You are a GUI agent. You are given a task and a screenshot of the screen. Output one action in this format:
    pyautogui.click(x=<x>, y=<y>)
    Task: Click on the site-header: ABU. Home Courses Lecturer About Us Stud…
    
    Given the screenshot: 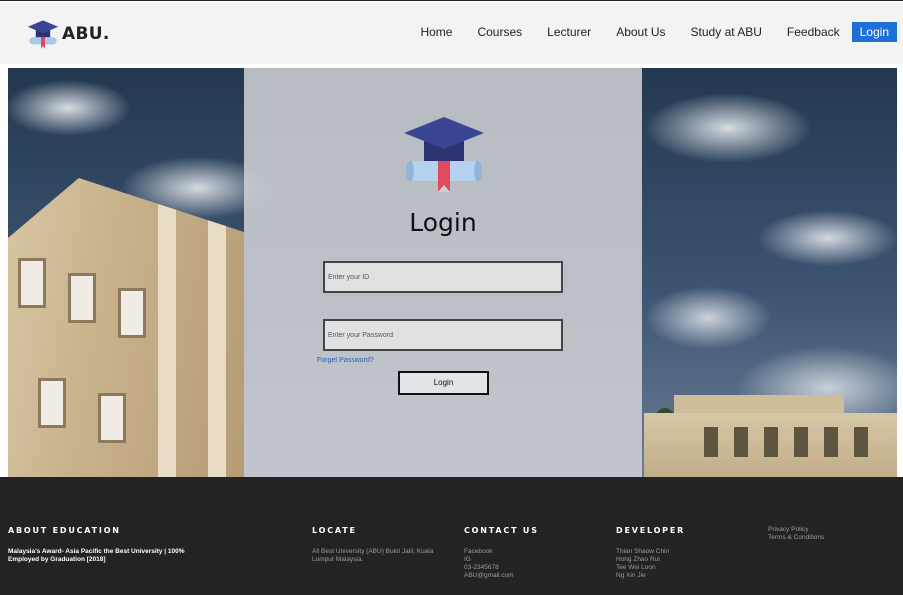 What is the action you would take?
    pyautogui.click(x=451, y=33)
    